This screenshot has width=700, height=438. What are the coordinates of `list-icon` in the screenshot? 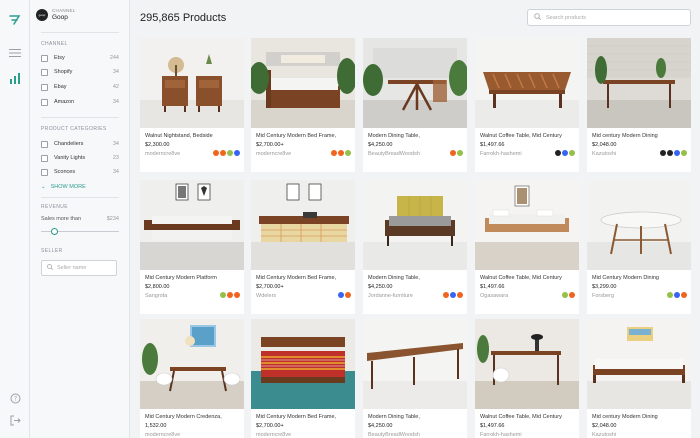 It's located at (15, 53).